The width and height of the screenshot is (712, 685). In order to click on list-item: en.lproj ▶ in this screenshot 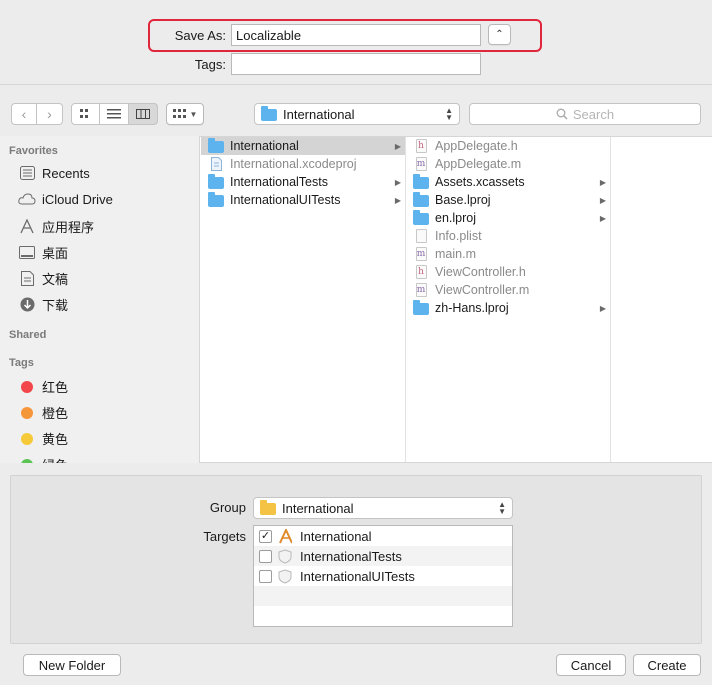, I will do `click(508, 218)`.